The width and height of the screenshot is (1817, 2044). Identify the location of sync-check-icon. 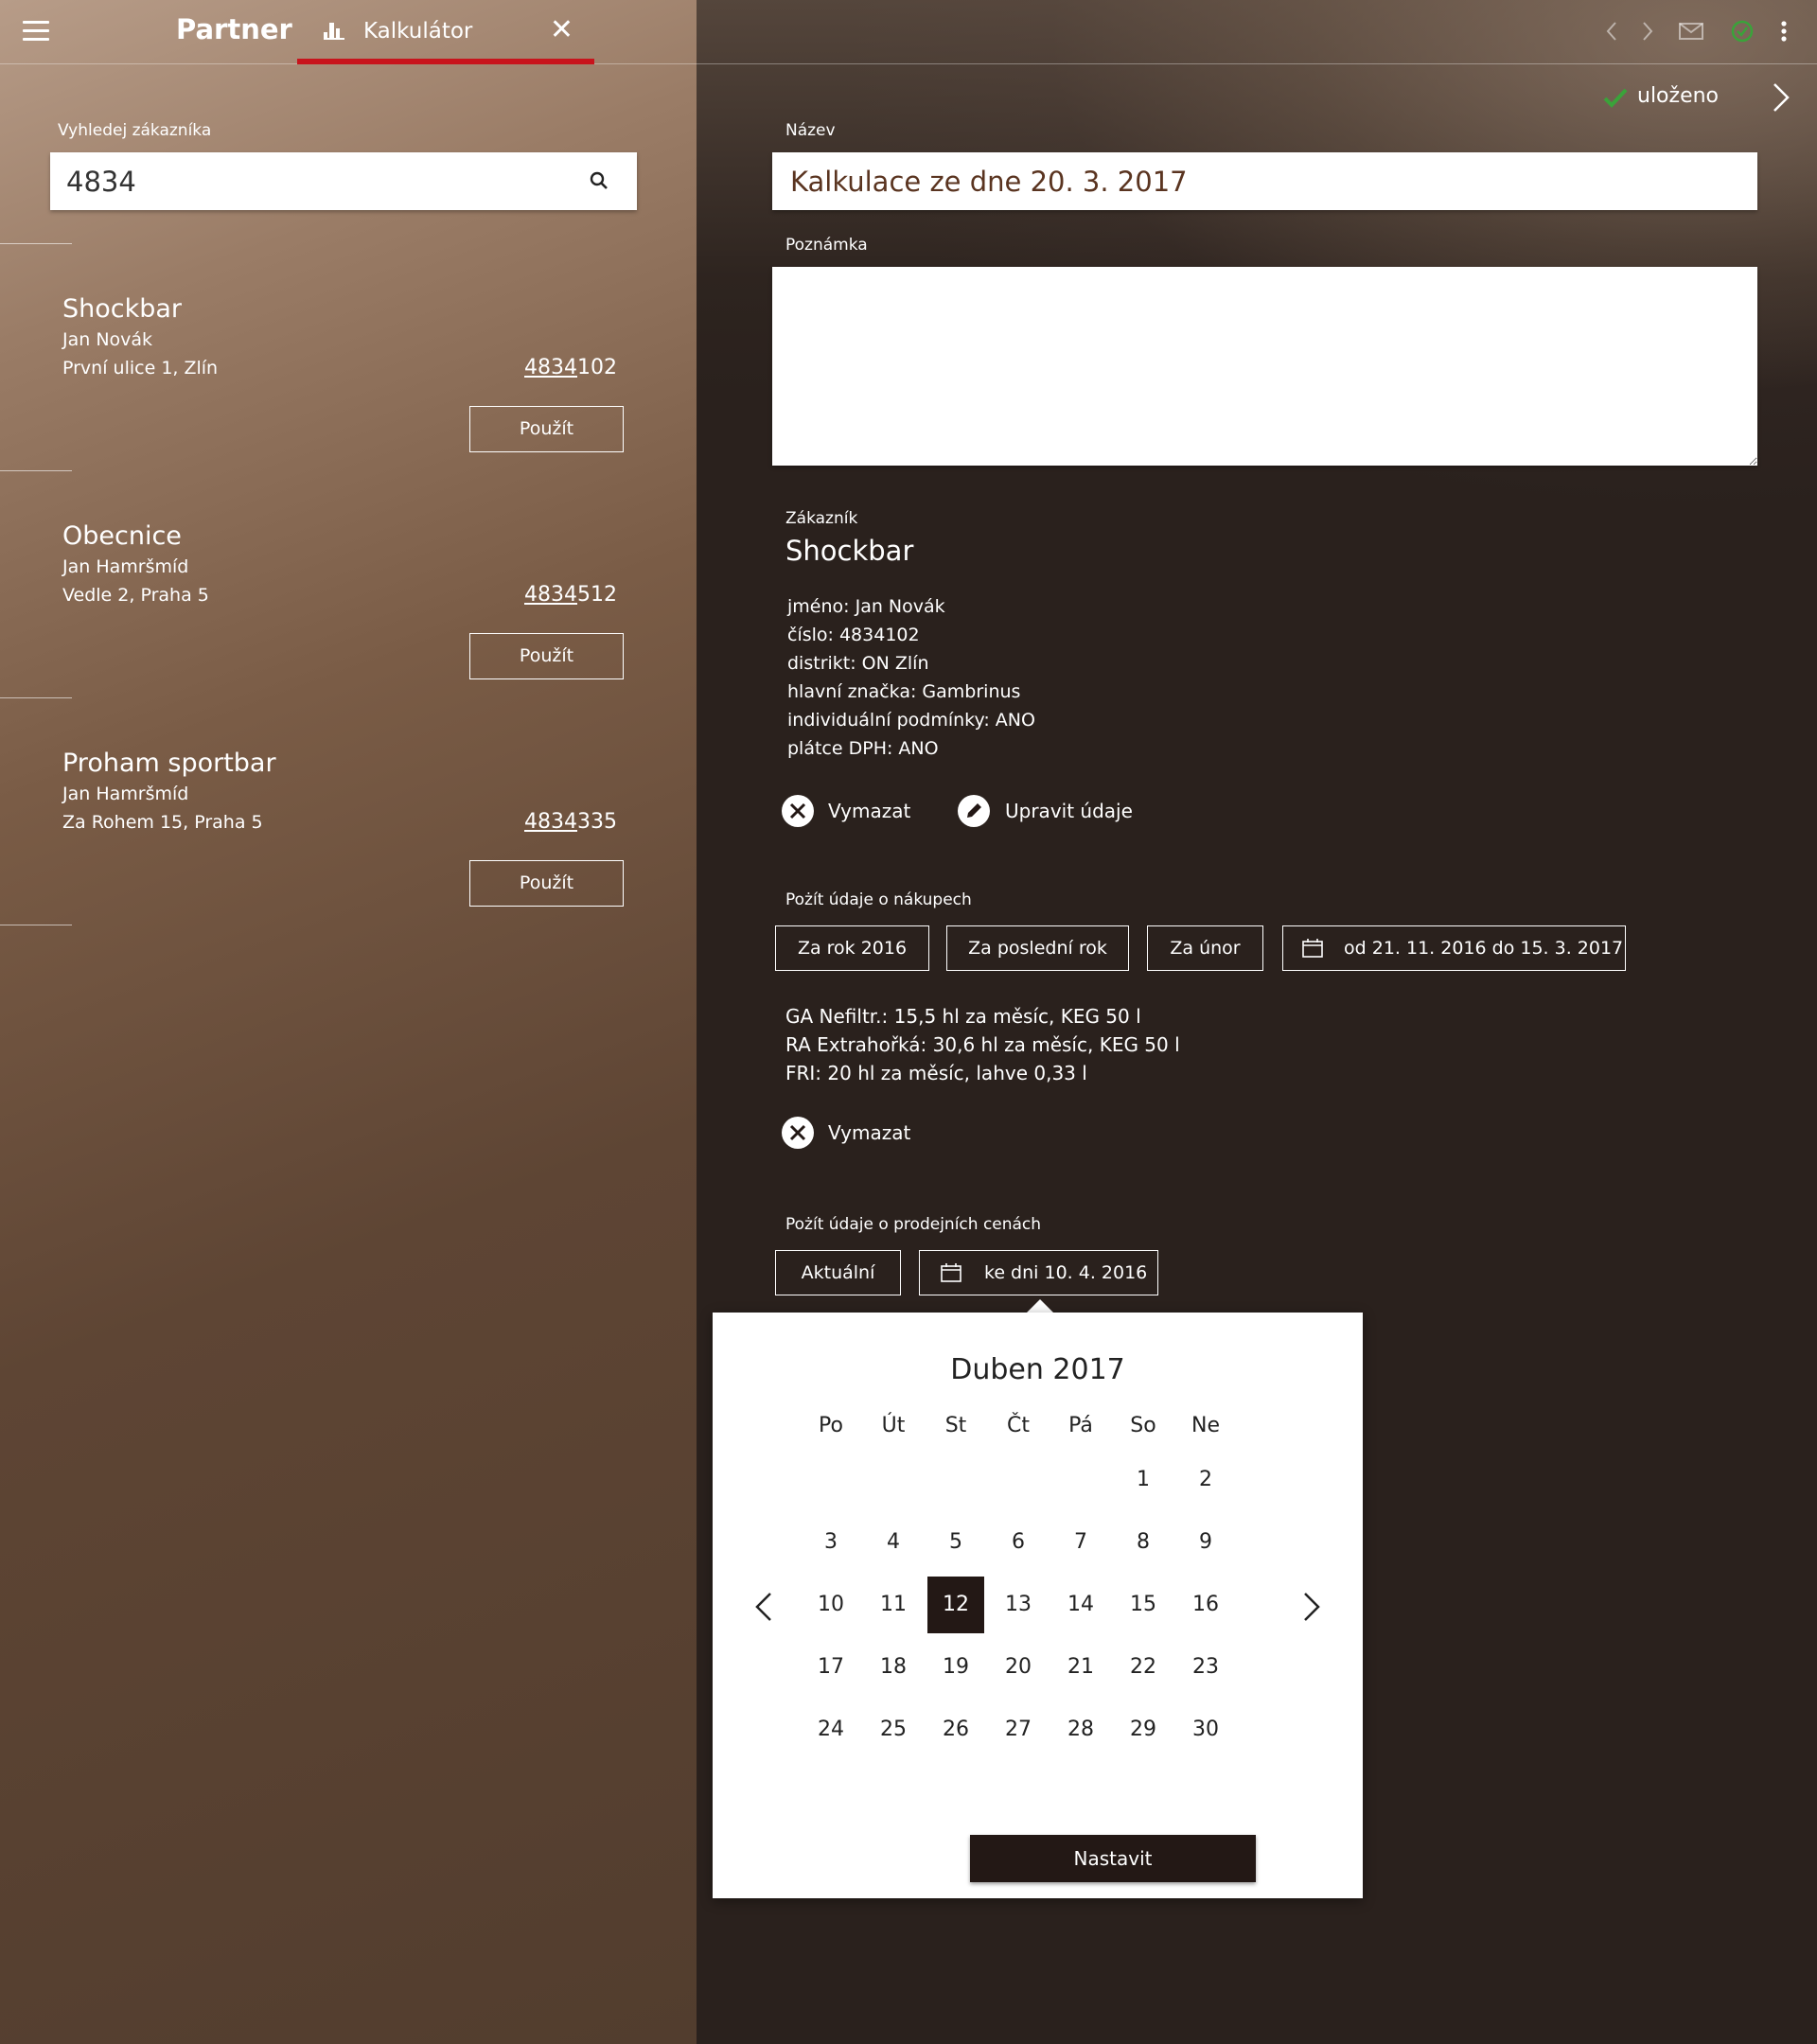
(1742, 31).